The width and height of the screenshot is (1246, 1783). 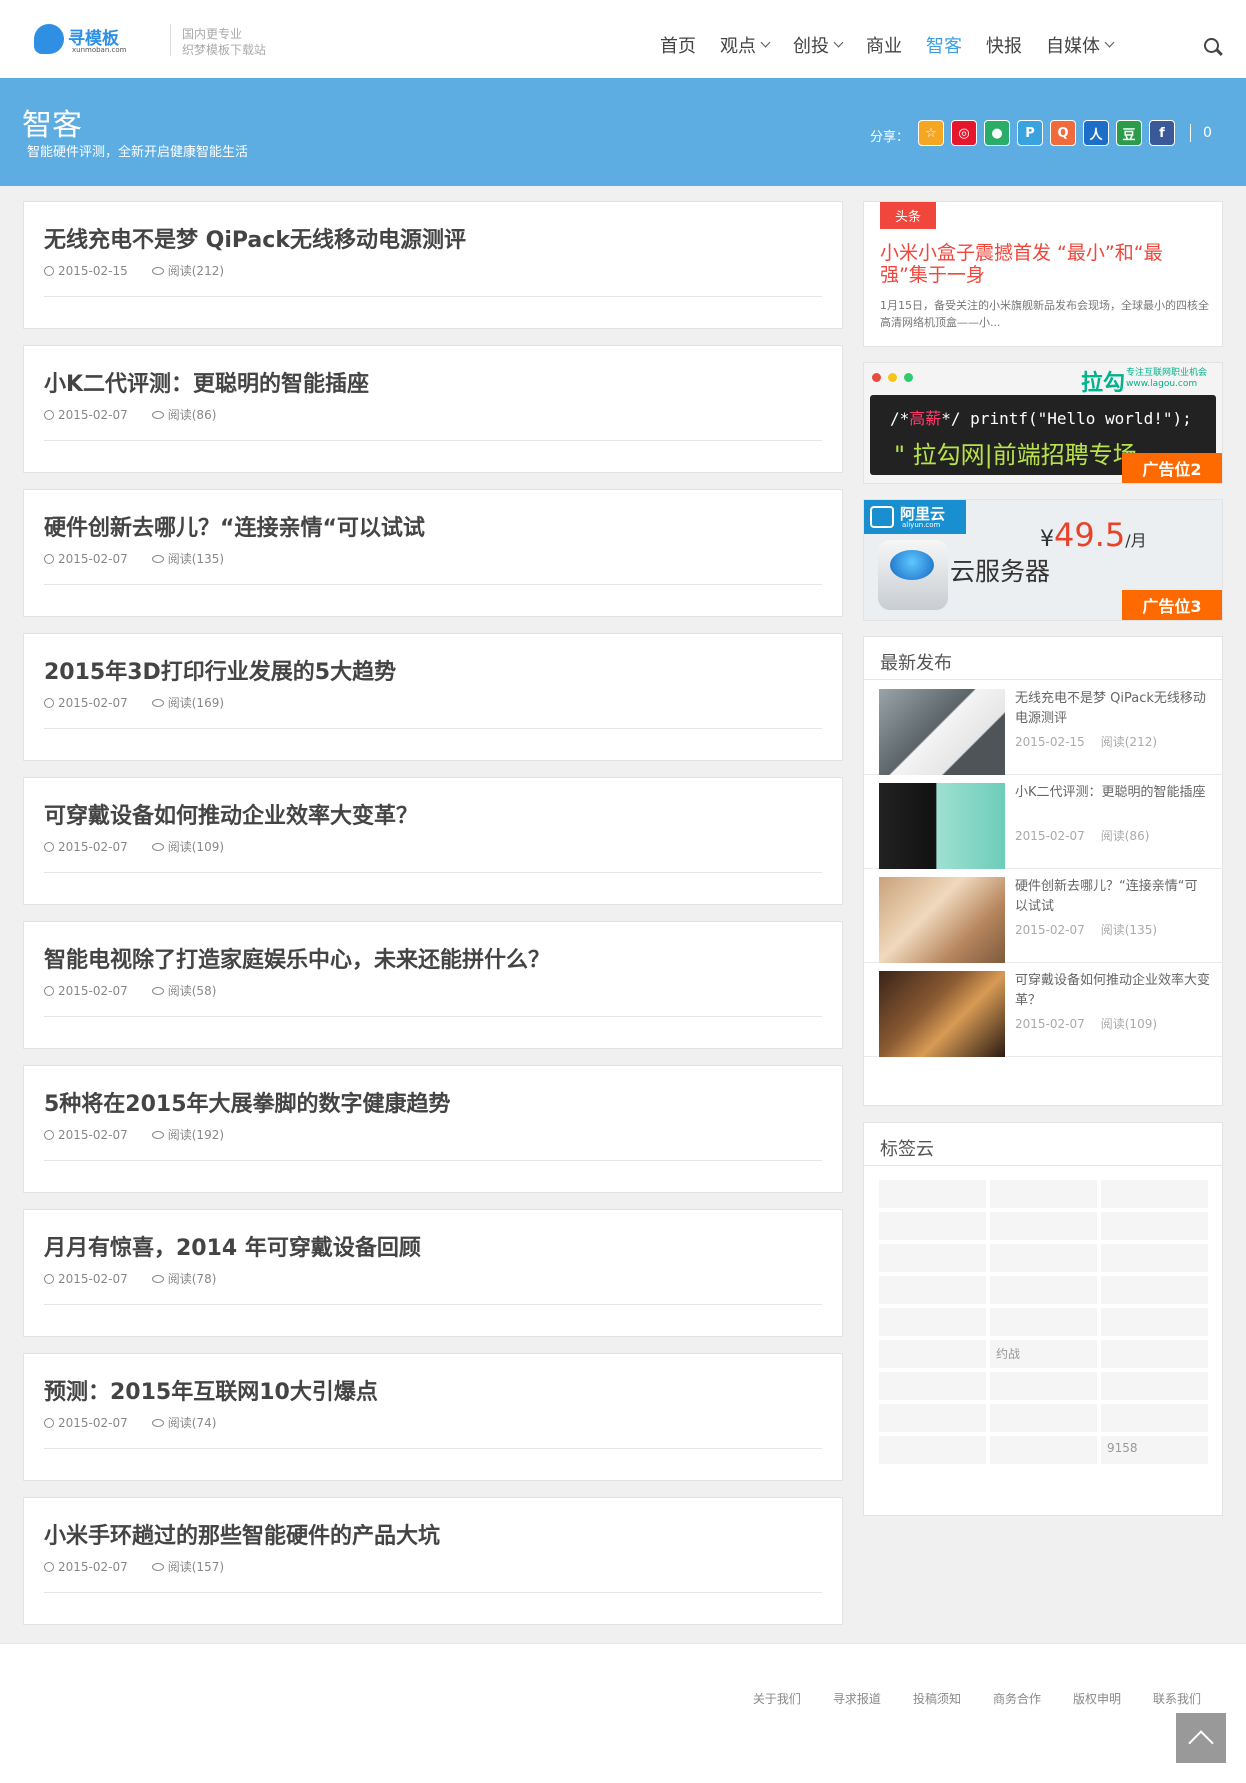 I want to click on article-card: 5种将在2015年大展拳脚的数字健康趋势 2015-02-07 阅读(192), so click(x=433, y=1129).